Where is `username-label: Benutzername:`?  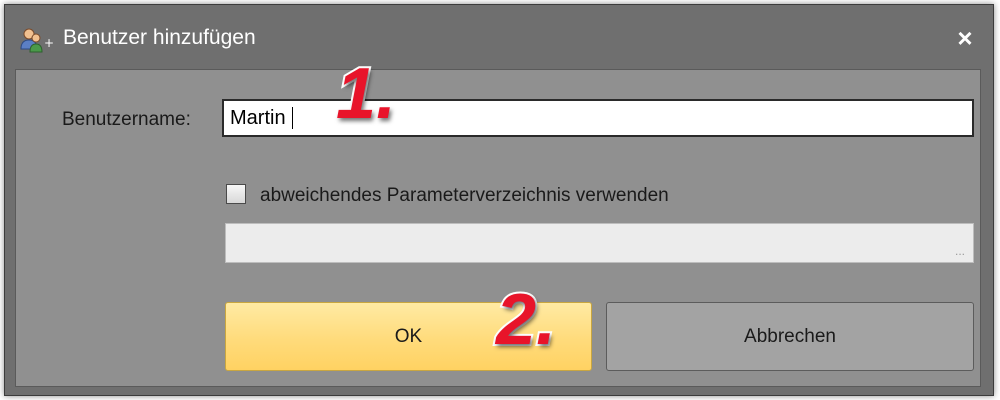 username-label: Benutzername: is located at coordinates (126, 119).